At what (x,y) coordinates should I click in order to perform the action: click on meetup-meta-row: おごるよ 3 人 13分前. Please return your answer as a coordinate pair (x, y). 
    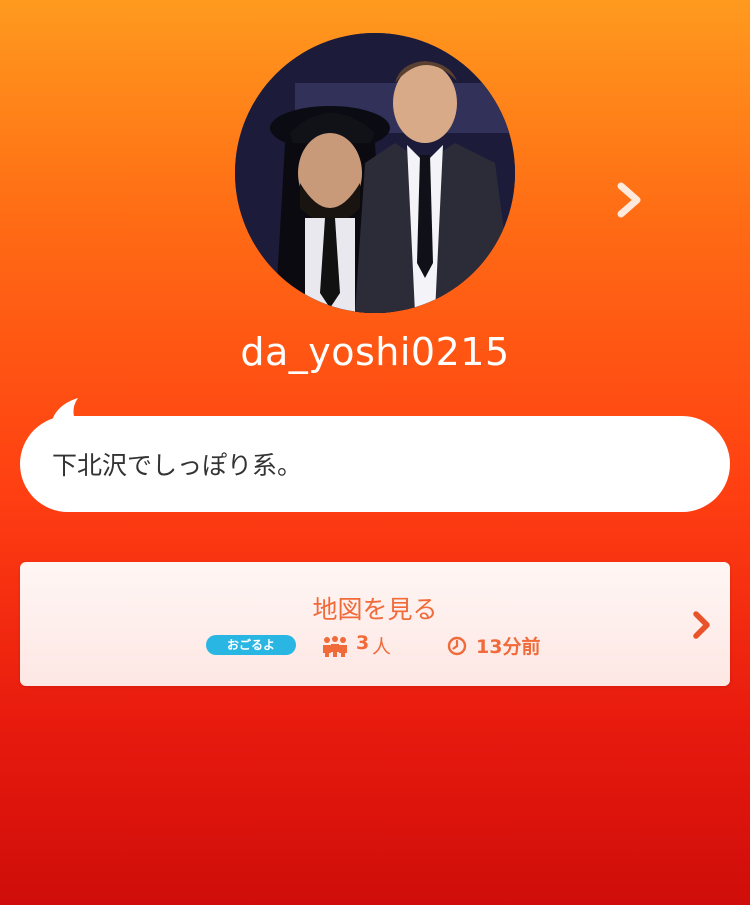
    Looking at the image, I should click on (375, 645).